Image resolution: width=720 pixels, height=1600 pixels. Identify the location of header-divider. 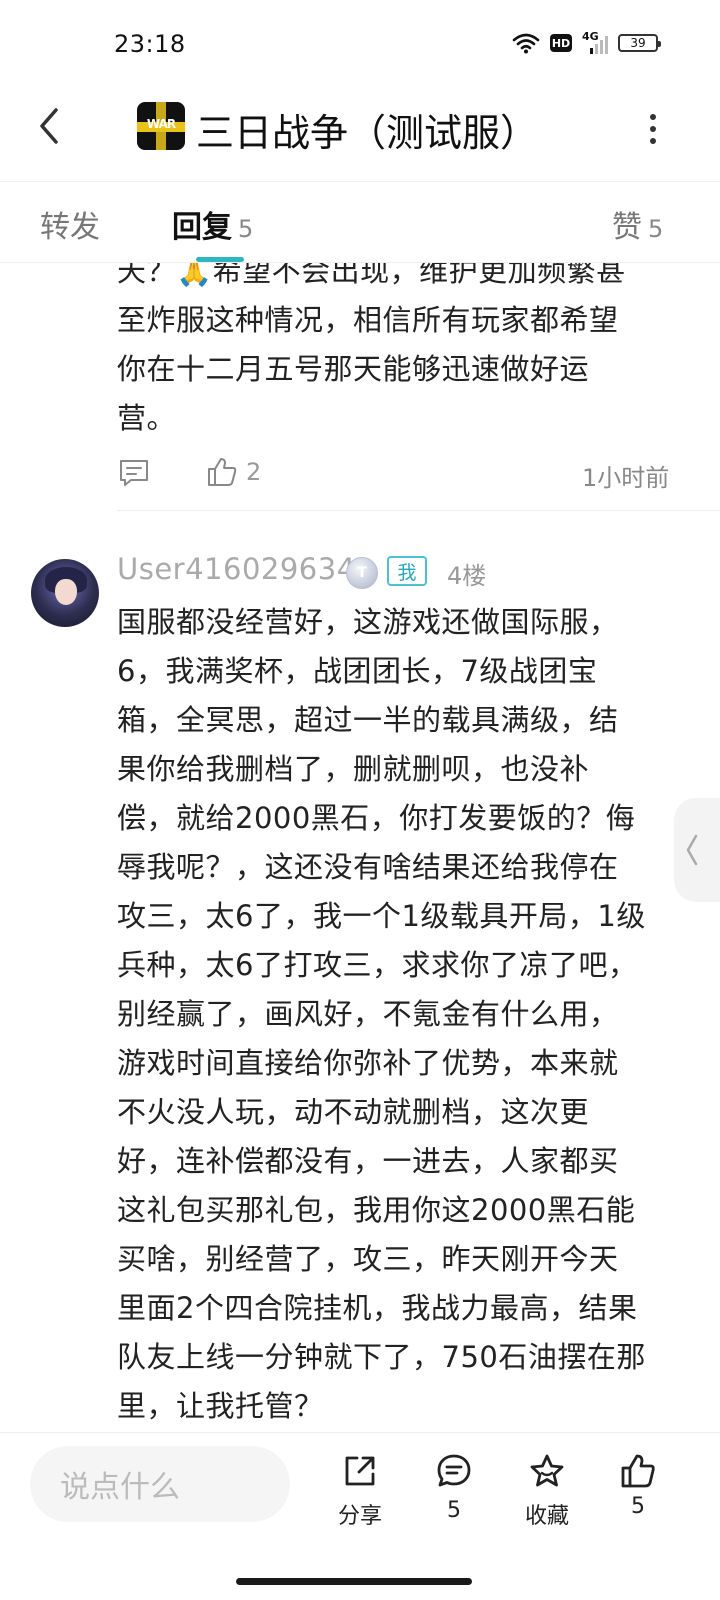
(360, 181).